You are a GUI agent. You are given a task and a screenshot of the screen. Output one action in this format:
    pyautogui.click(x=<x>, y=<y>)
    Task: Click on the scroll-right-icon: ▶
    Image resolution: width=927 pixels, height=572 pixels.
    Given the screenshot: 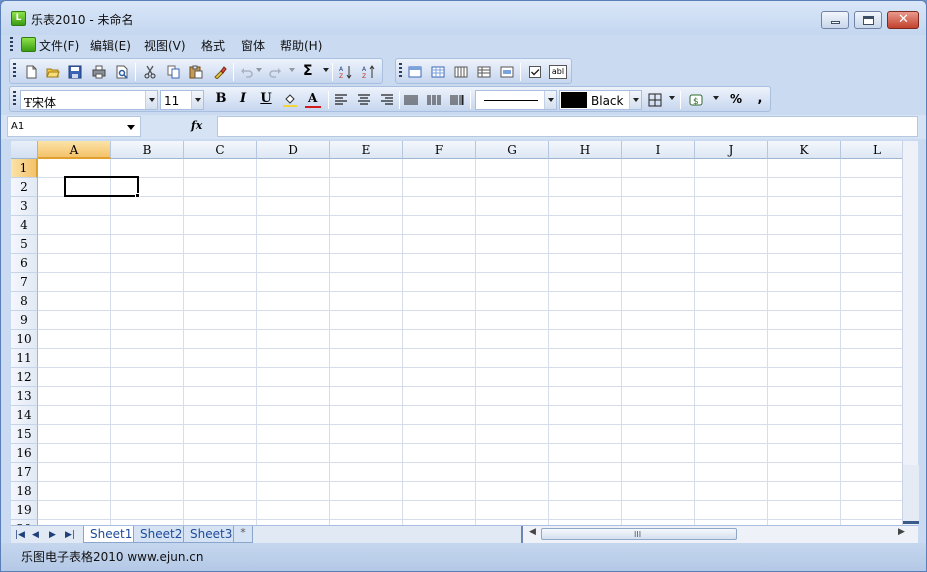 What is the action you would take?
    pyautogui.click(x=901, y=532)
    